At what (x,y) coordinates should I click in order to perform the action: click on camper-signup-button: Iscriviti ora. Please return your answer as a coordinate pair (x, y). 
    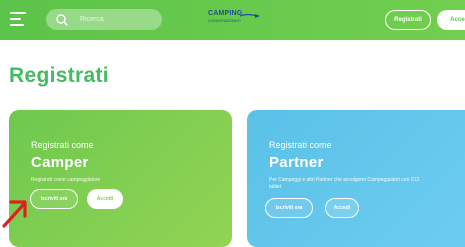
    Looking at the image, I should click on (54, 199).